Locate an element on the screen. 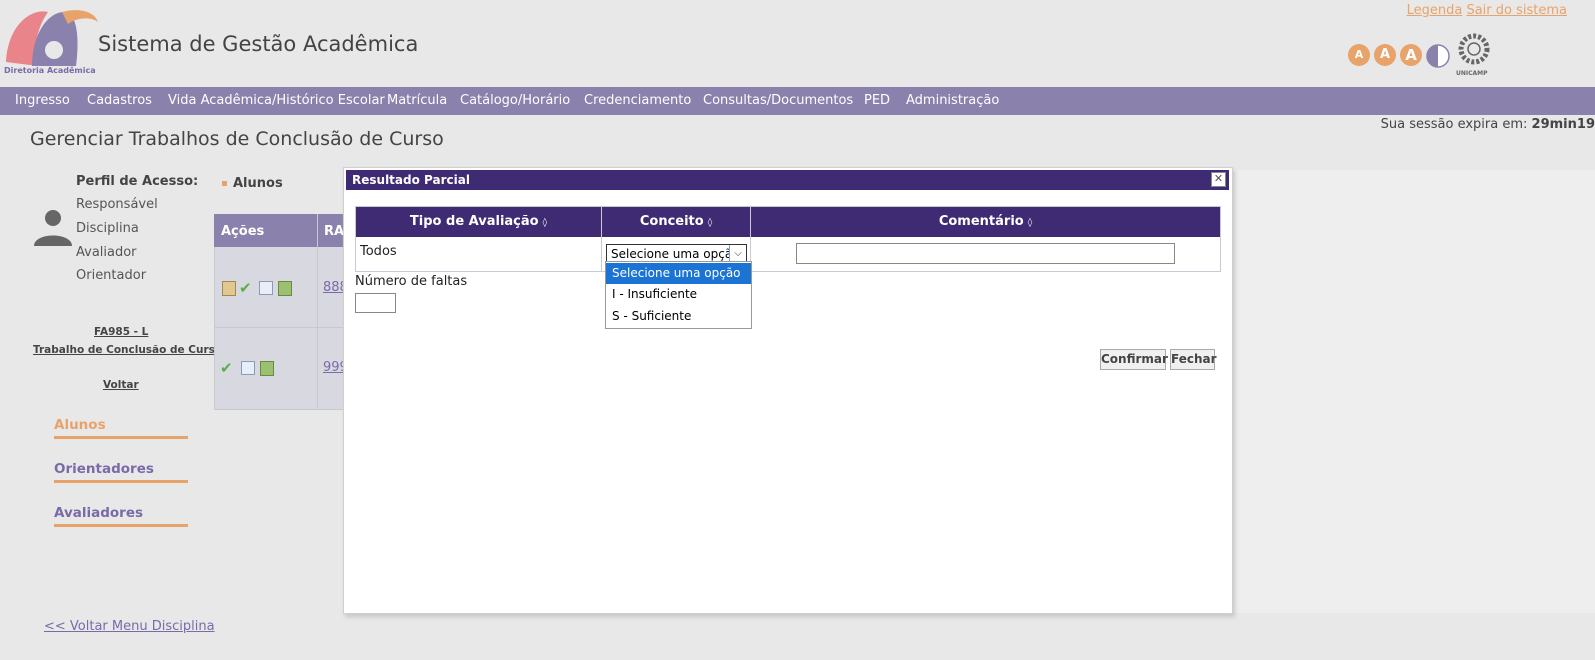 The height and width of the screenshot is (660, 1595). option-suficiente: S - Suficiente is located at coordinates (678, 316).